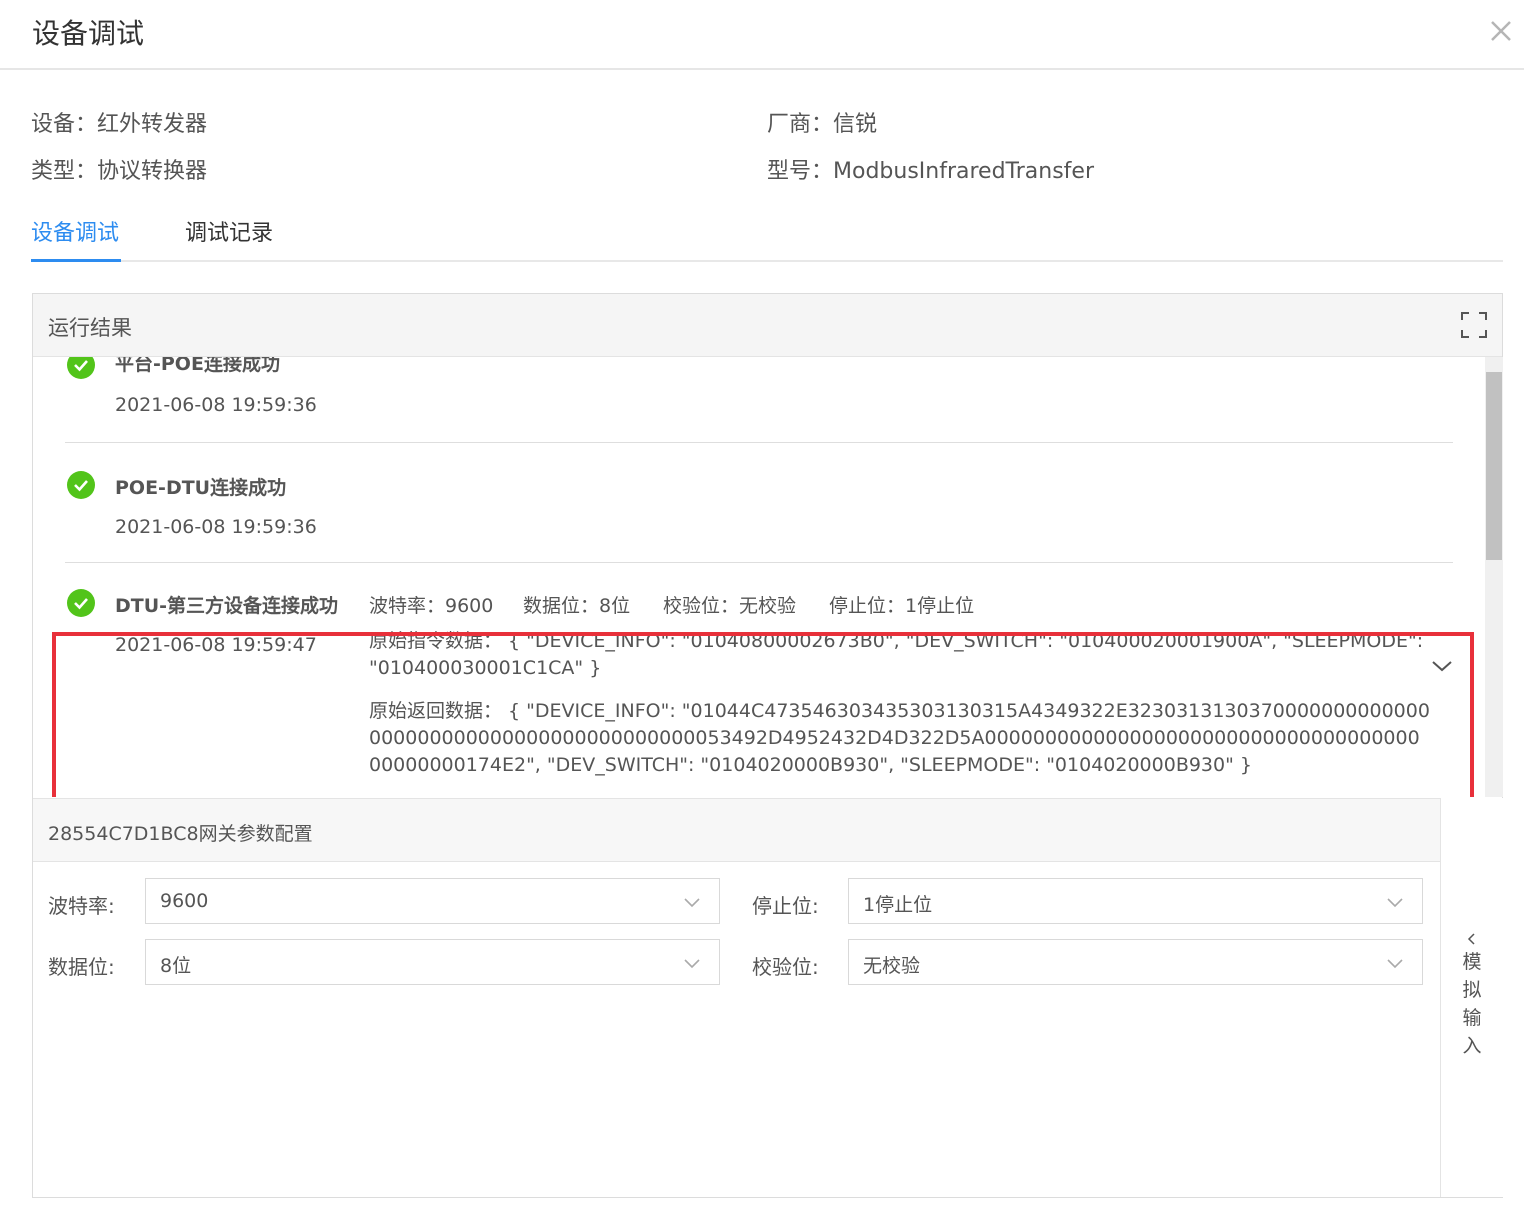 The image size is (1524, 1218). I want to click on device-model: 型号：ModbusInfraredTransfer, so click(931, 171).